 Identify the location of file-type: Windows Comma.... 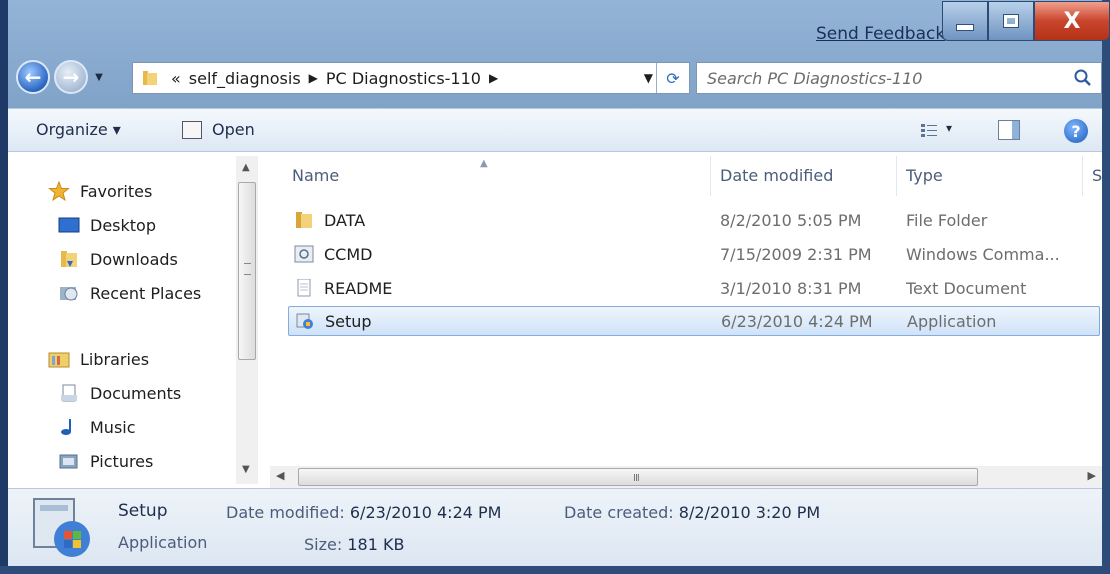
(983, 254).